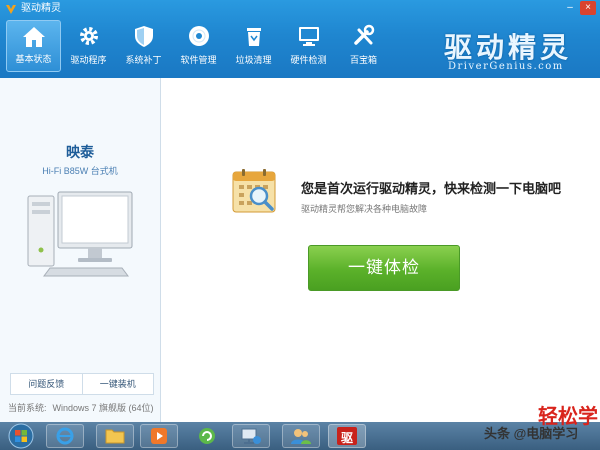 This screenshot has width=600, height=450. What do you see at coordinates (308, 60) in the screenshot?
I see `nav-label: 硬件检测` at bounding box center [308, 60].